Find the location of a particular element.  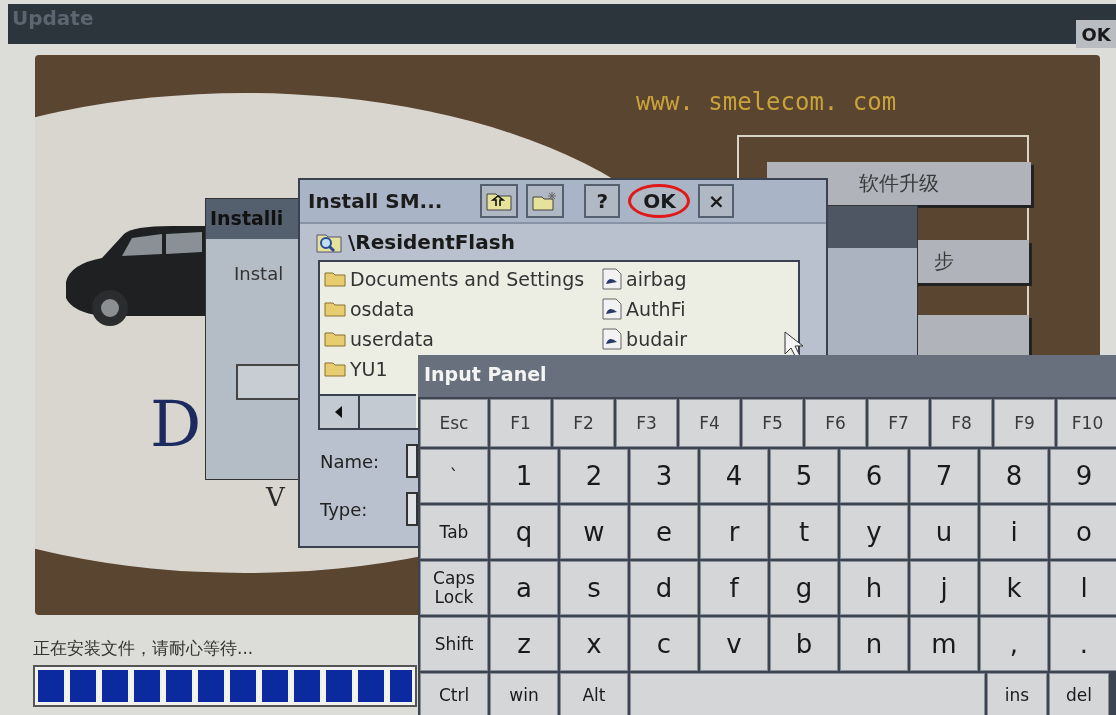

keyboard-key: F8 is located at coordinates (961, 423).